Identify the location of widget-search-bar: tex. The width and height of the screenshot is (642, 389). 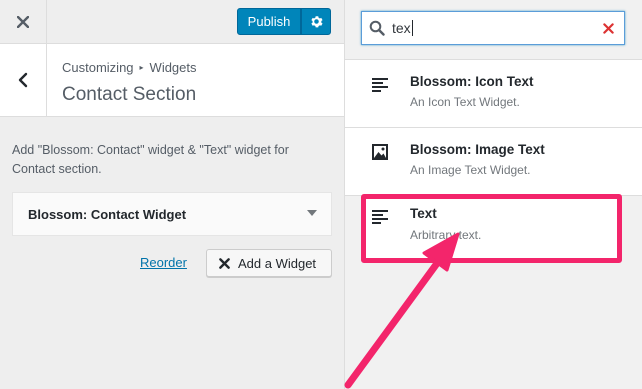
(493, 30).